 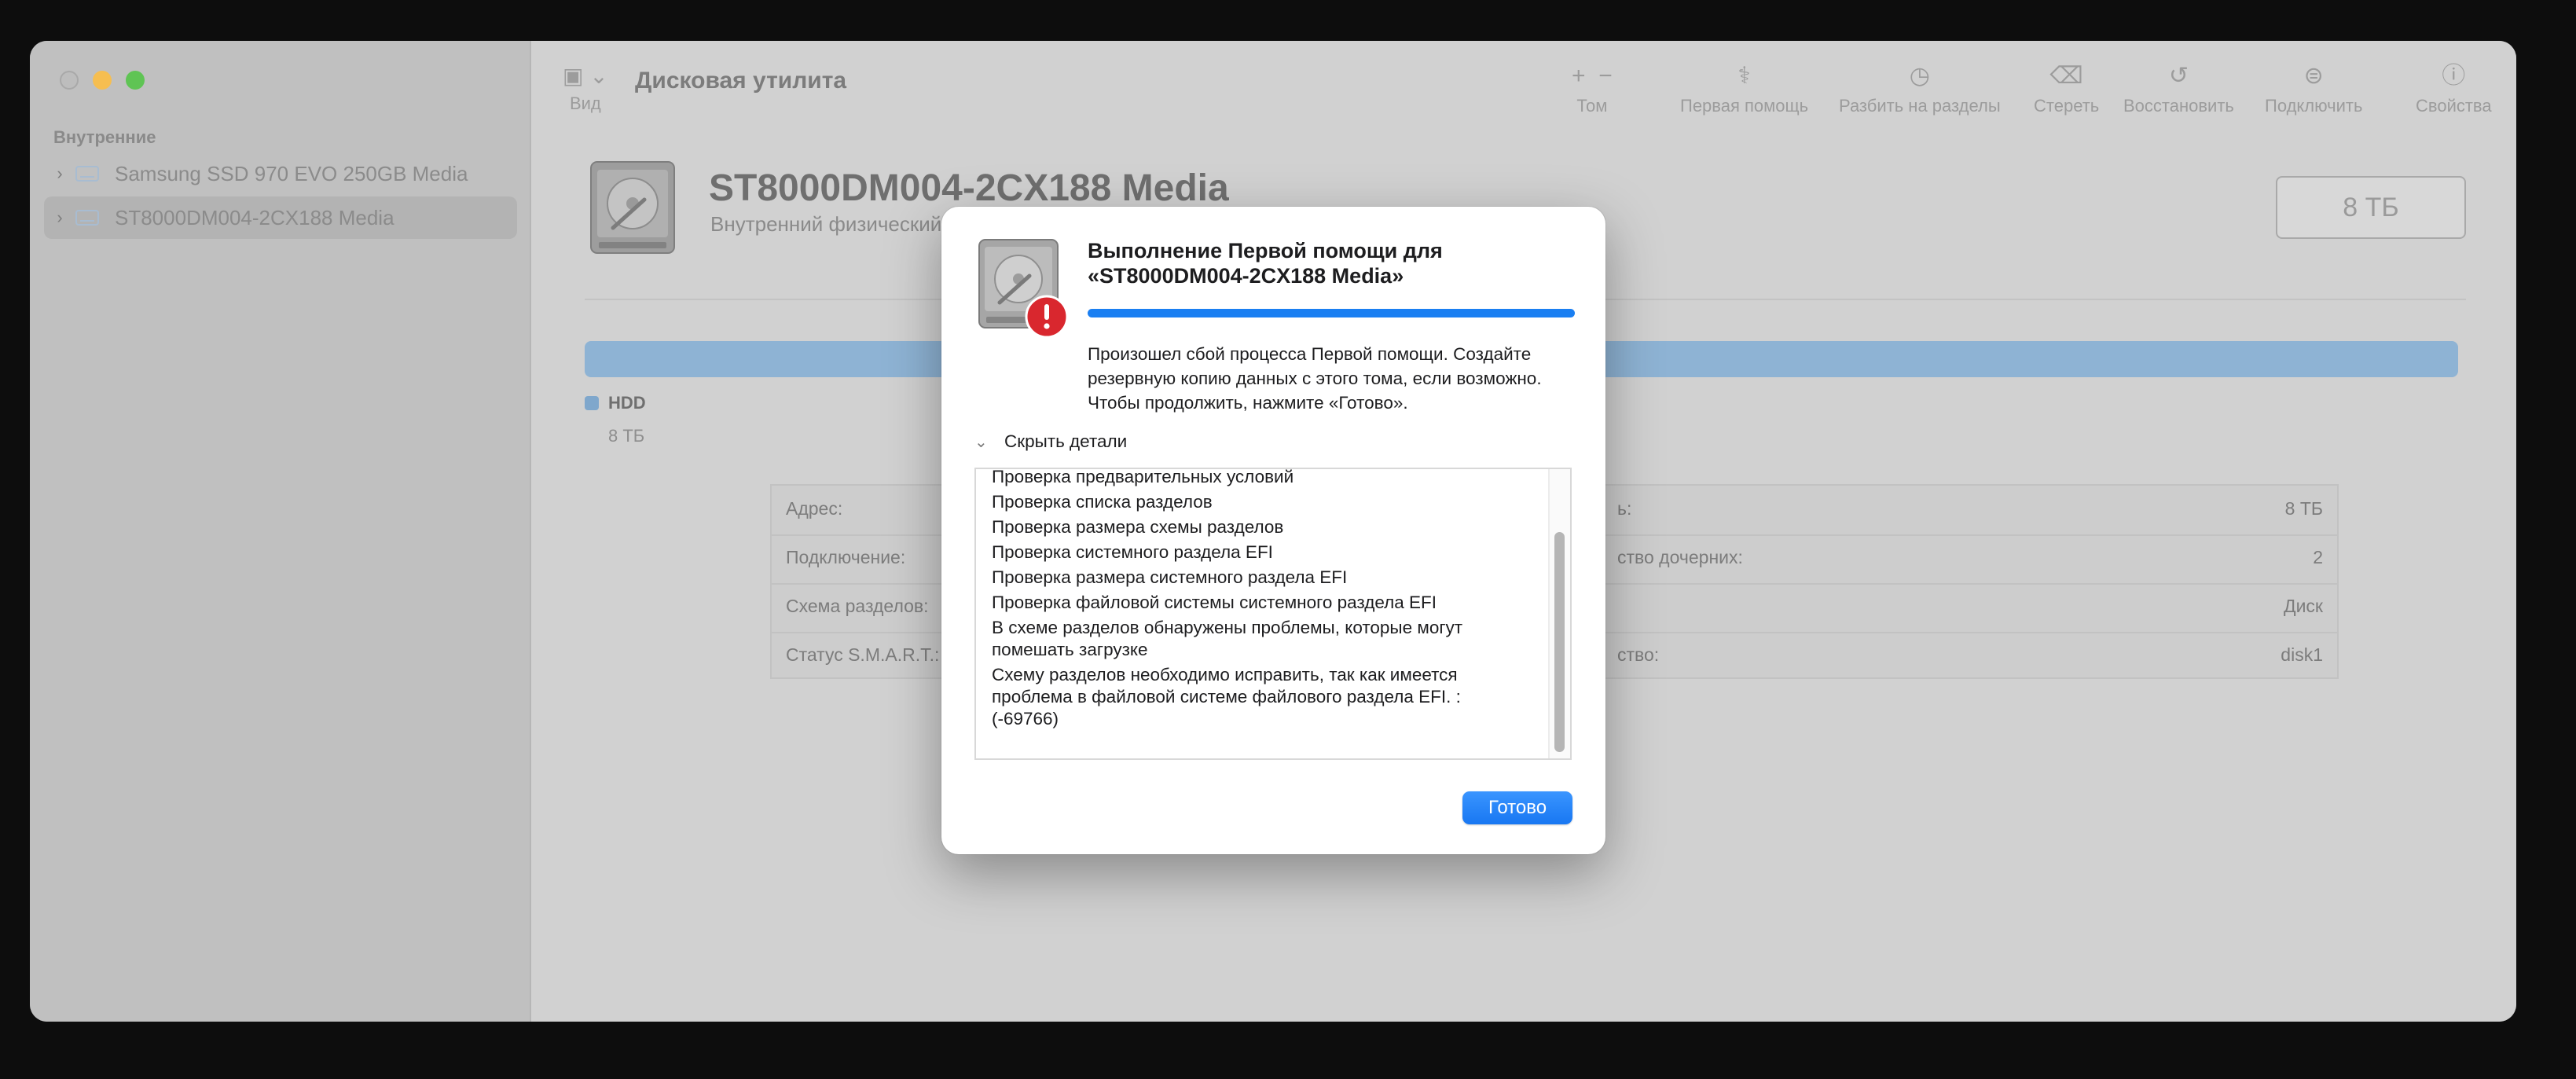 I want to click on sidebar-section-internal: Внутренние, so click(x=105, y=137).